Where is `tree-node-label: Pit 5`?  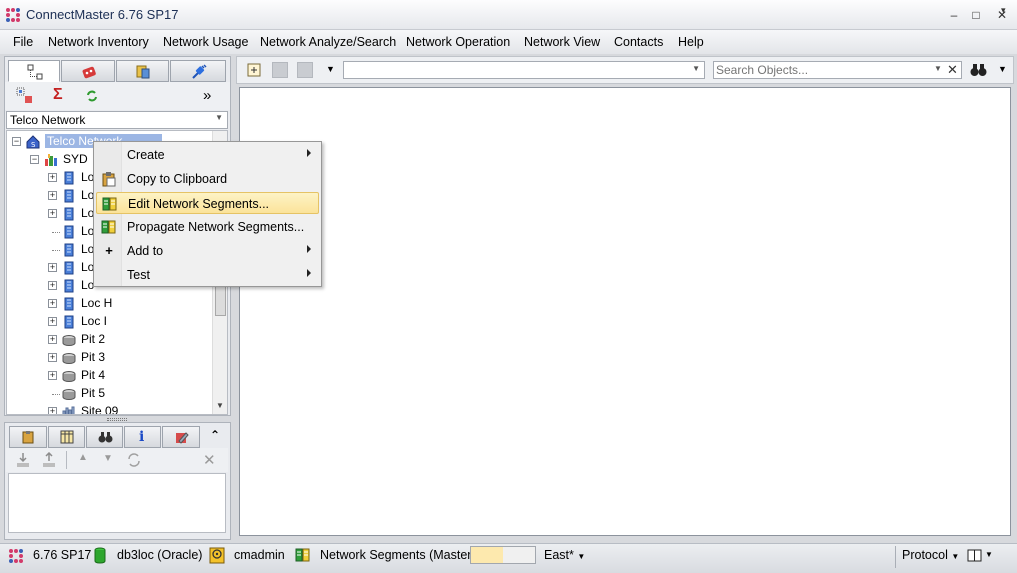 tree-node-label: Pit 5 is located at coordinates (93, 393).